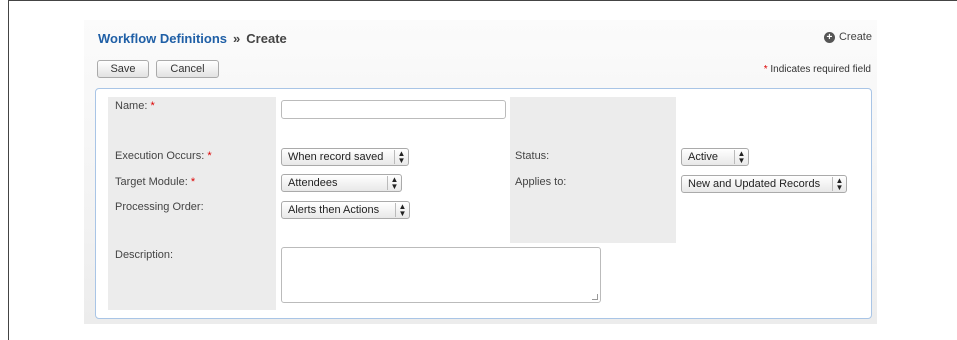 The height and width of the screenshot is (340, 957). Describe the element at coordinates (151, 182) in the screenshot. I see `target-module-label-text: Target Module:` at that location.